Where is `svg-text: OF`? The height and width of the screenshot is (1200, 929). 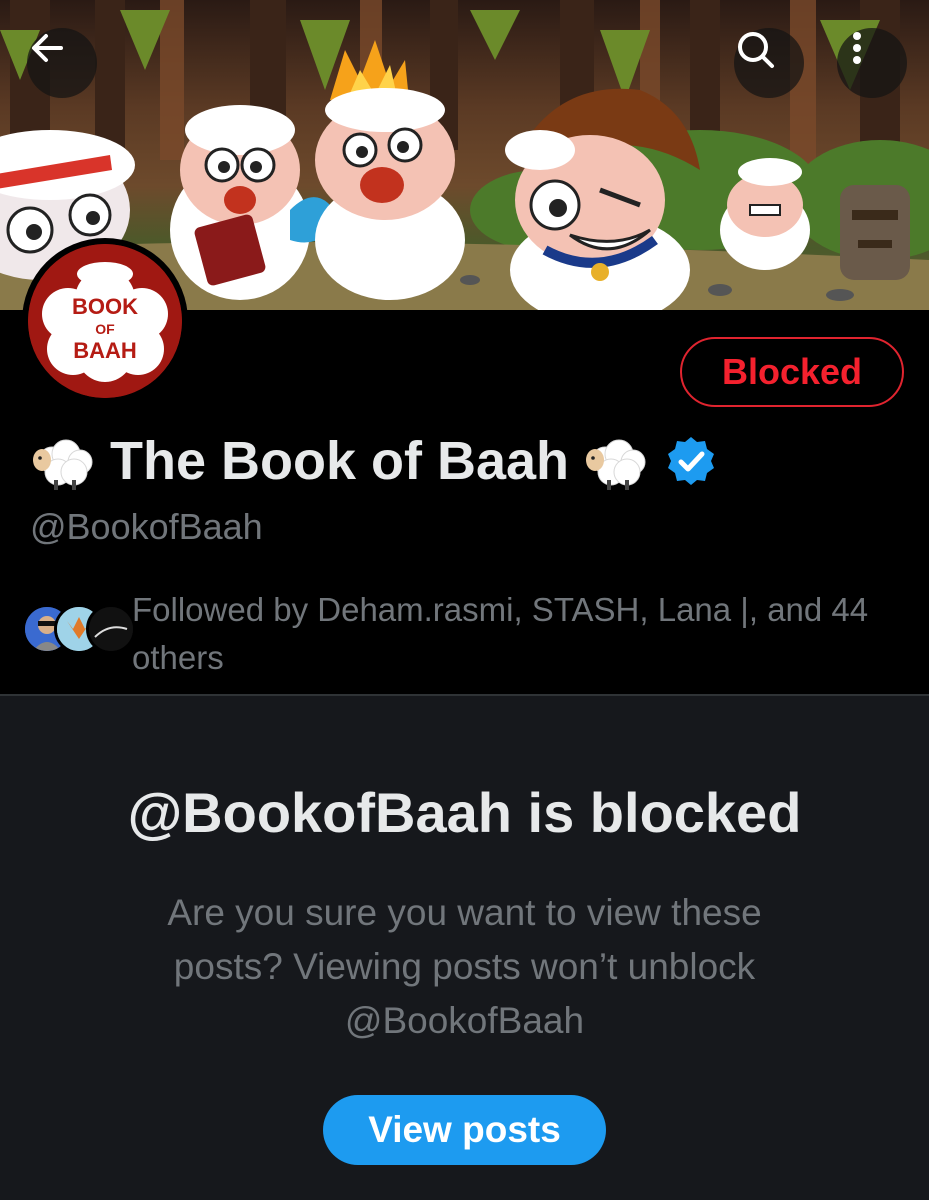 svg-text: OF is located at coordinates (105, 329).